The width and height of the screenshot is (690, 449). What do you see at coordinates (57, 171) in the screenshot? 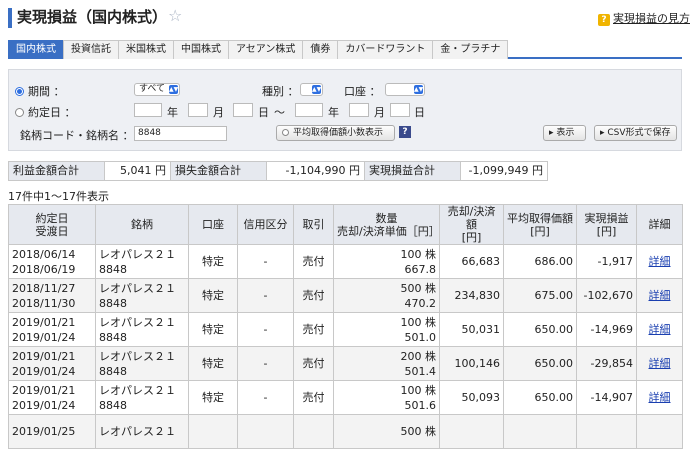
I see `profit-total-label: 利益金額合計` at bounding box center [57, 171].